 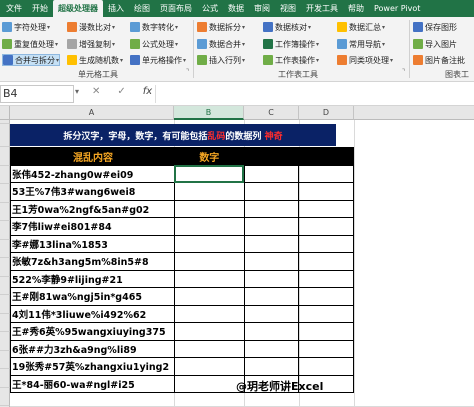 I want to click on image-note-button: 图片备注批, so click(x=439, y=60).